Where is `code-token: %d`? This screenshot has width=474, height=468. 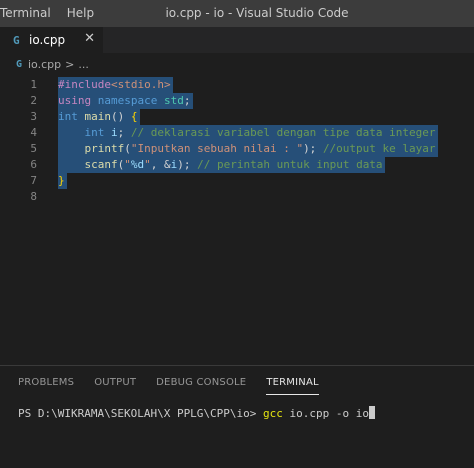 code-token: %d is located at coordinates (137, 164).